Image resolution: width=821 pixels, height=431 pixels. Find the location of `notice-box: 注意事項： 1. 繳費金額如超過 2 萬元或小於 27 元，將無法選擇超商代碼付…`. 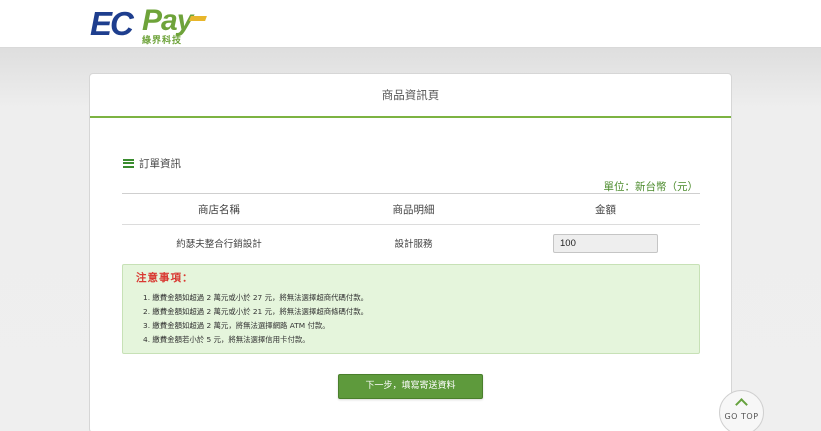

notice-box: 注意事項： 1. 繳費金額如超過 2 萬元或小於 27 元，將無法選擇超商代碼付… is located at coordinates (411, 309).